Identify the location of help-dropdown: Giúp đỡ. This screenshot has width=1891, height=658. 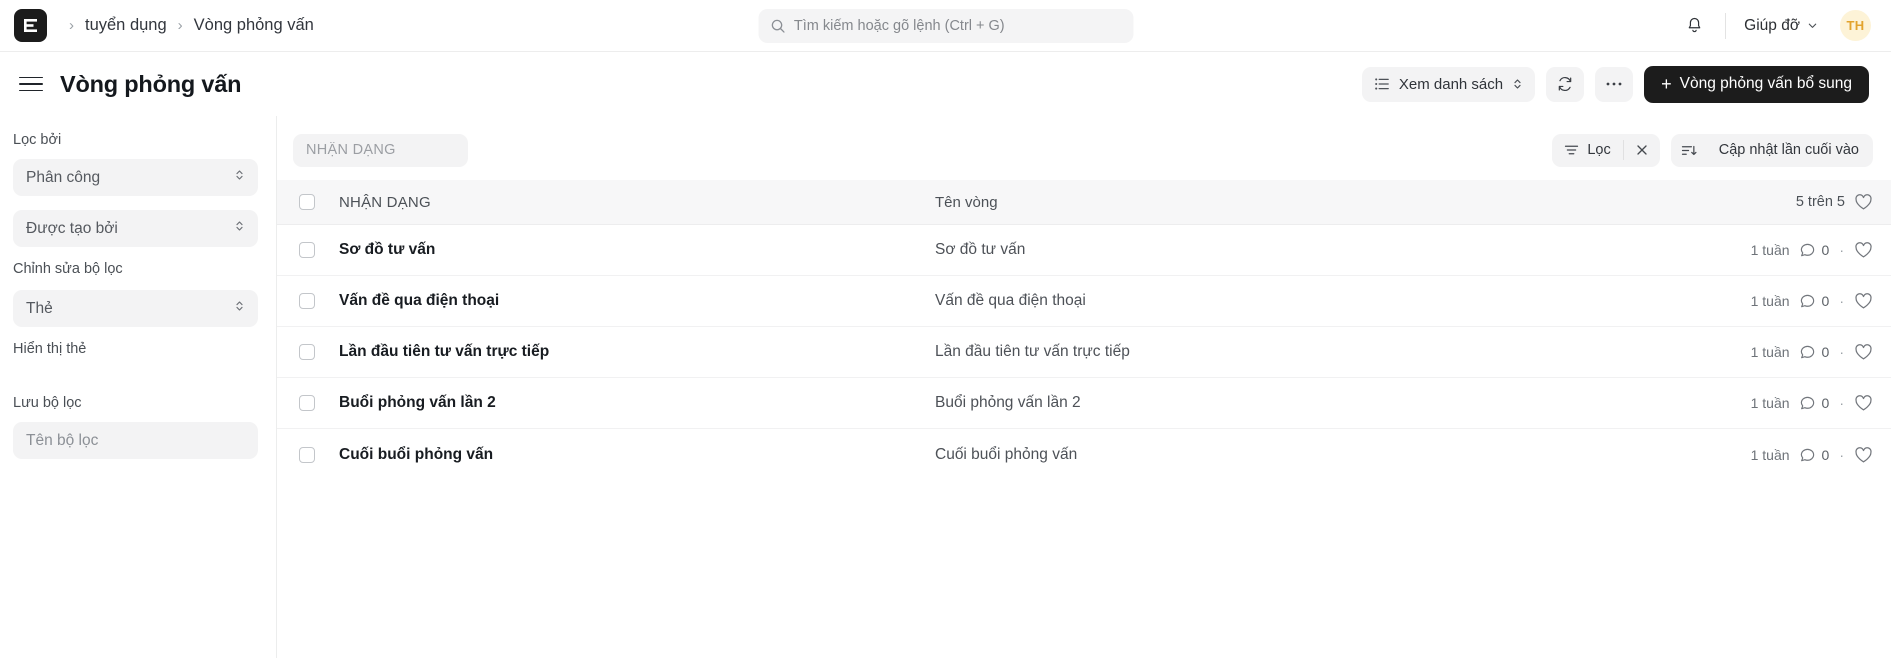
(1781, 26).